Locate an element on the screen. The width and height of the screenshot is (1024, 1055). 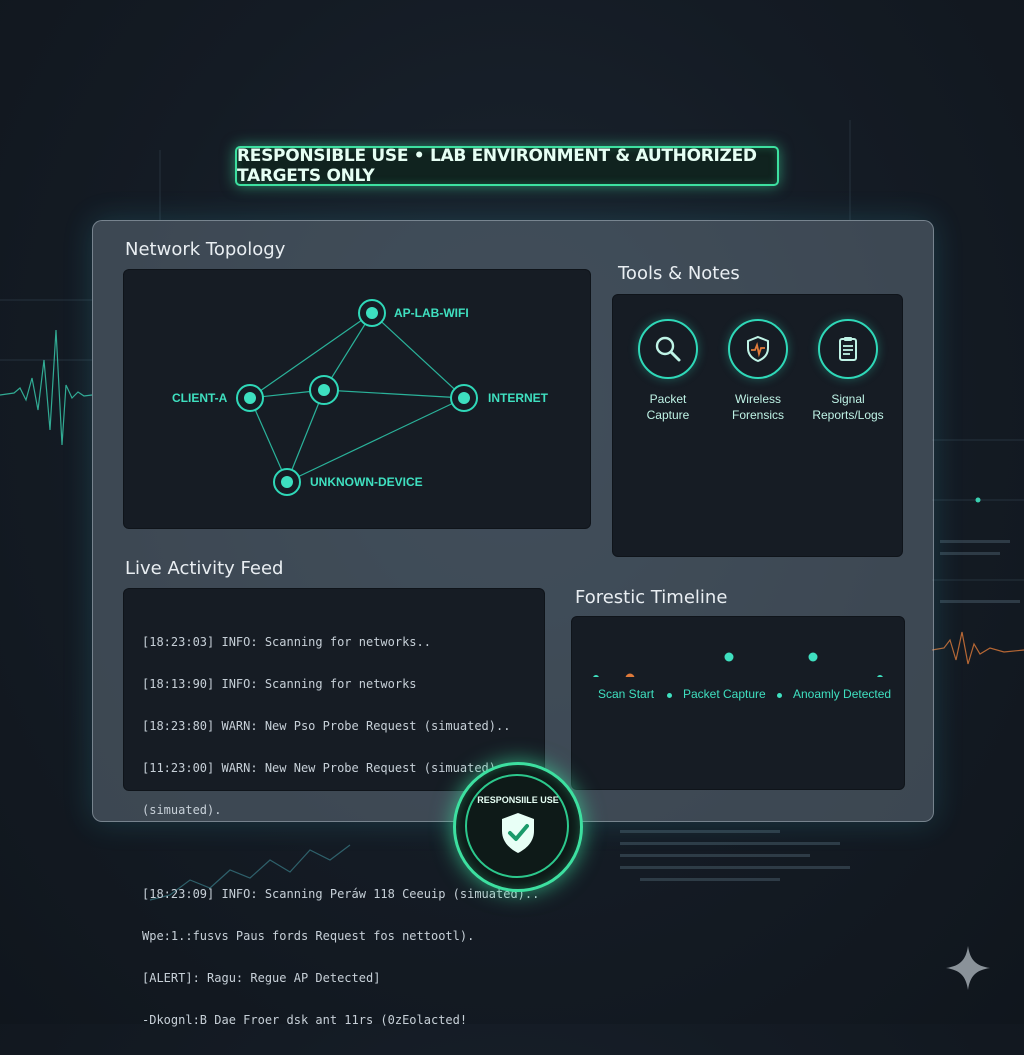
responsible-use-badge: RESPONSIILE USE is located at coordinates (518, 827).